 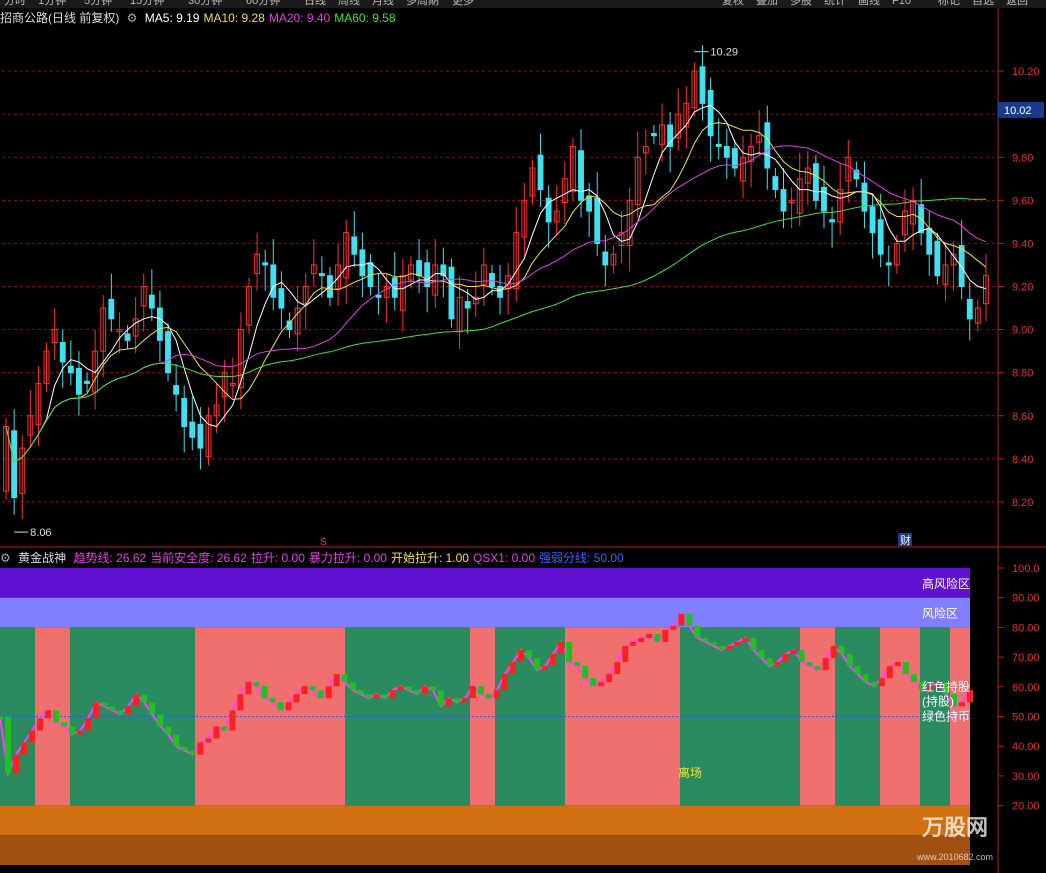 I want to click on watermark-url: www.2010682.com, so click(x=954, y=857).